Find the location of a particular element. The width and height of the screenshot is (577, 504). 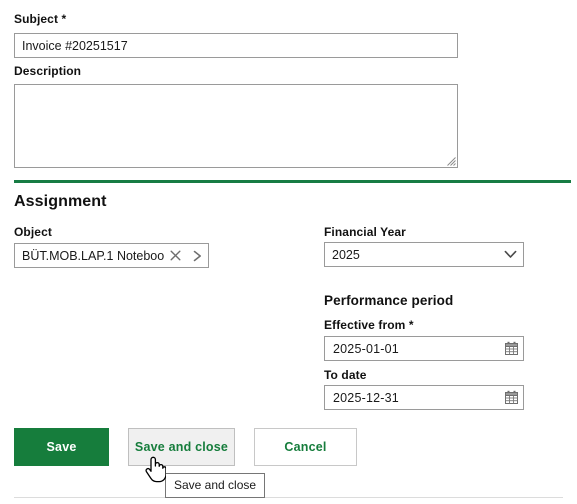

object-lookup-field: BÜT.MOB.LAP.1 Notebook is located at coordinates (111, 255).